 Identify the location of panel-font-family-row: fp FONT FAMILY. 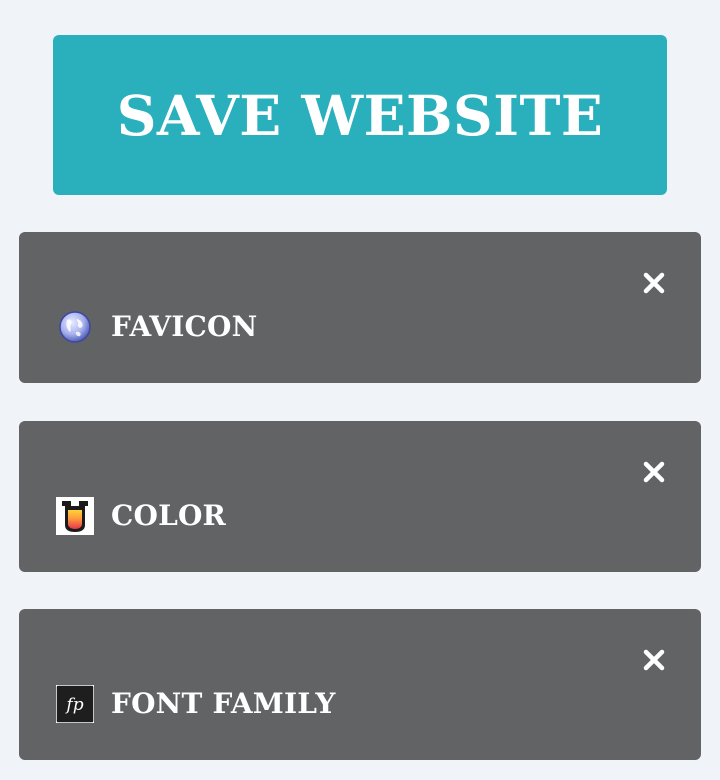
(196, 704).